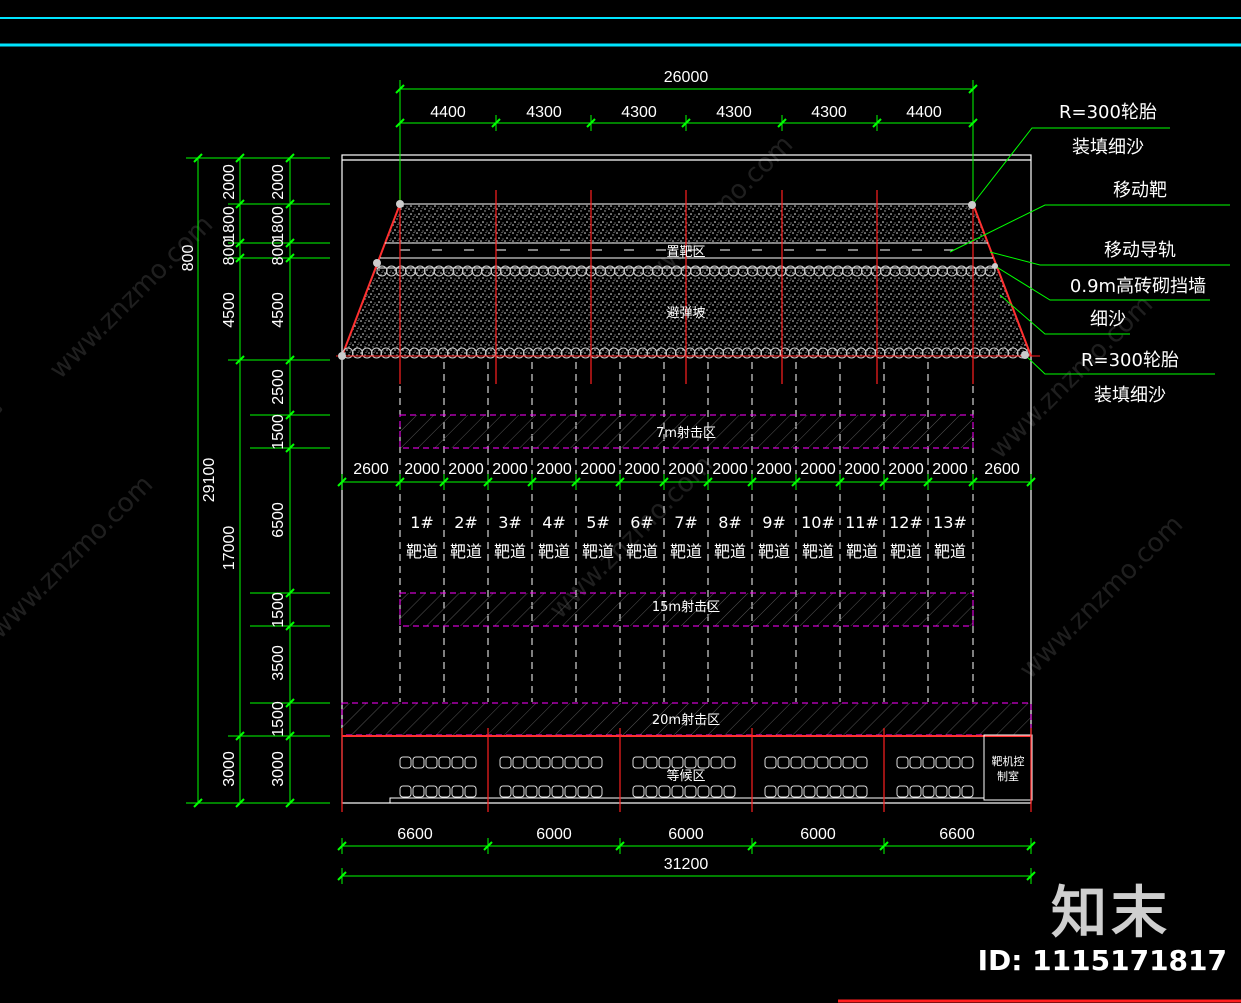 The image size is (1241, 1003). Describe the element at coordinates (278, 252) in the screenshot. I see `dim-left-inner: 800` at that location.